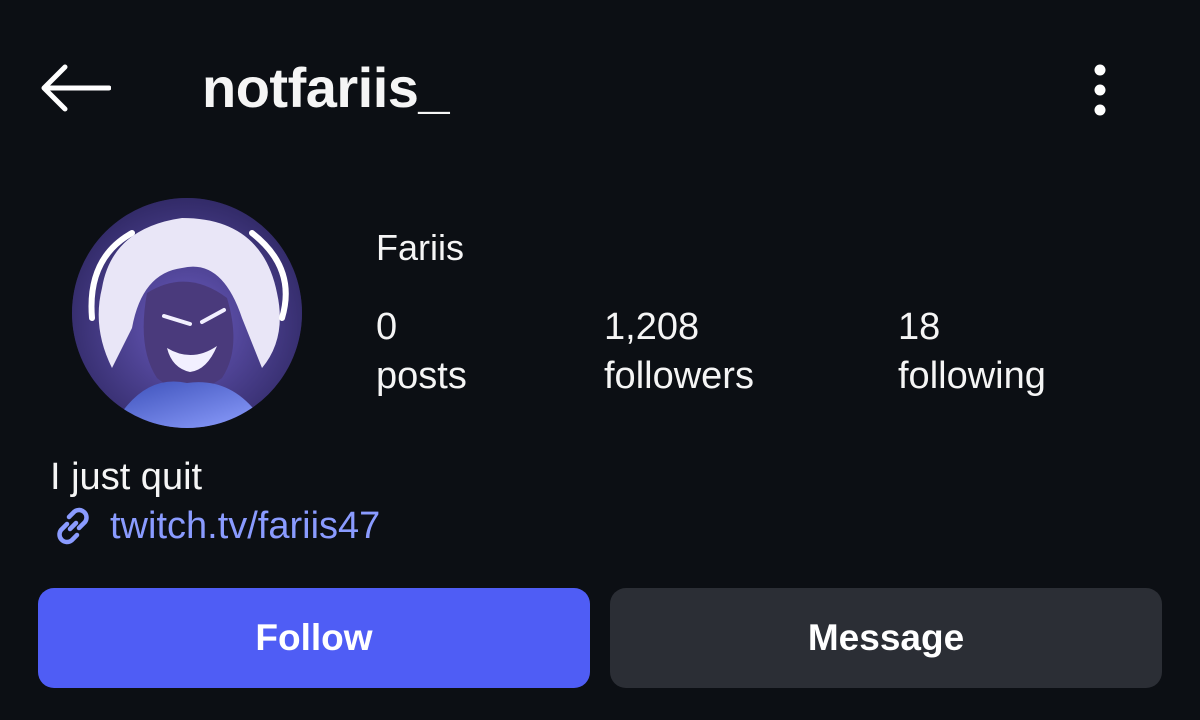  I want to click on profile-link-text: twitch.tv/fariis47, so click(245, 525).